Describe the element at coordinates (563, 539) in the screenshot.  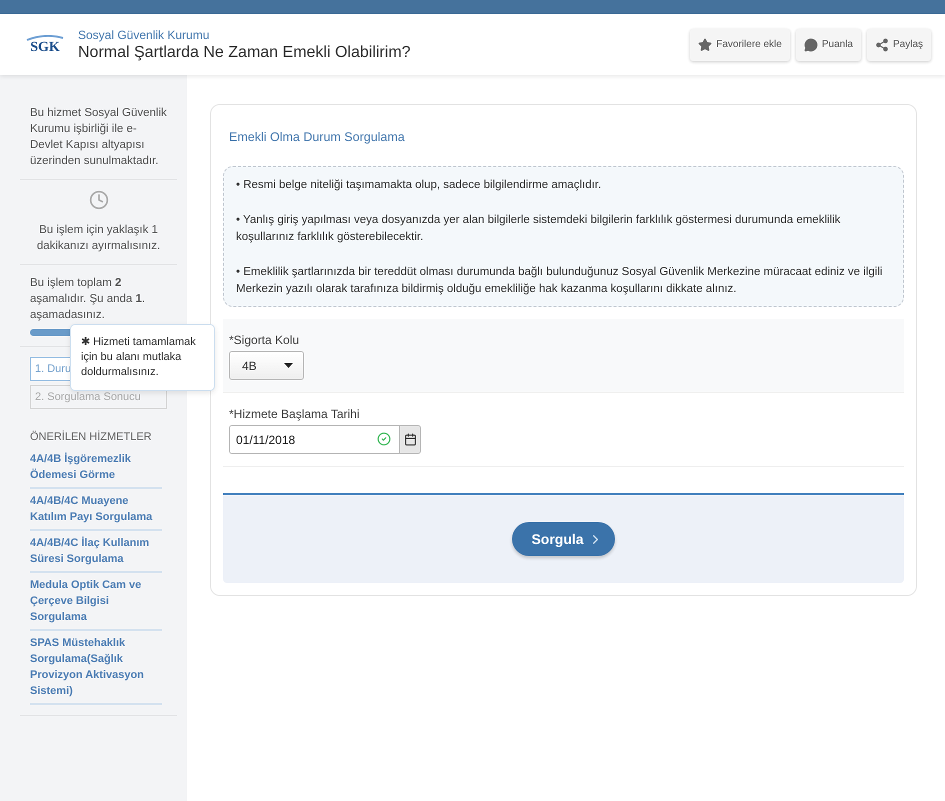
I see `submit-button: Sorgula` at that location.